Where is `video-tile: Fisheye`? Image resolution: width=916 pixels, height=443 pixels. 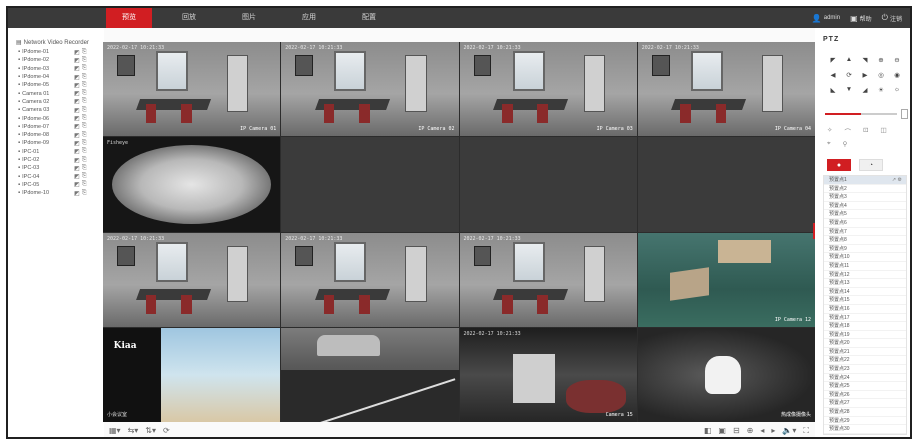 video-tile: Fisheye is located at coordinates (192, 184).